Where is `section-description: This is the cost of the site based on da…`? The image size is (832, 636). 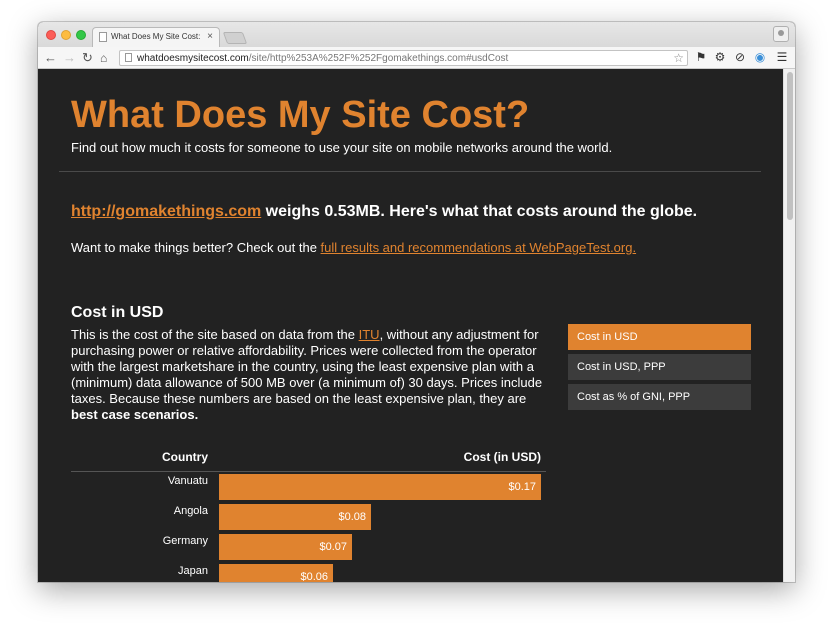 section-description: This is the cost of the site based on da… is located at coordinates (308, 375).